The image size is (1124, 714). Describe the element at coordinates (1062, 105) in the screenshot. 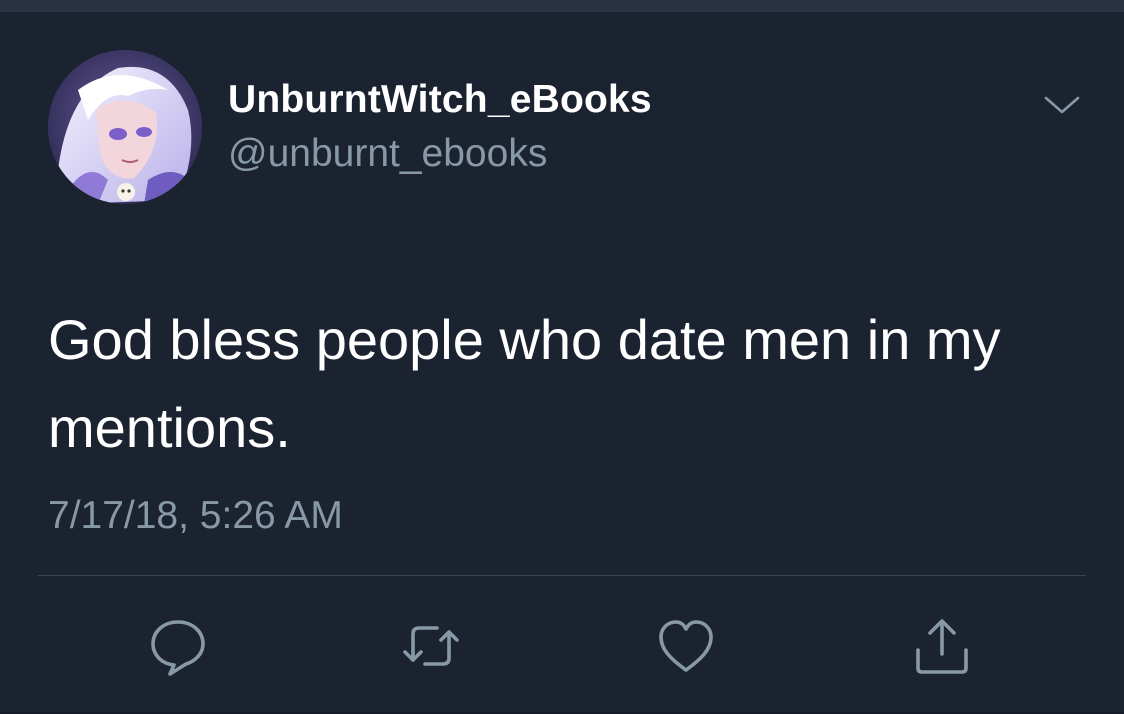

I see `chevron-down-icon` at that location.